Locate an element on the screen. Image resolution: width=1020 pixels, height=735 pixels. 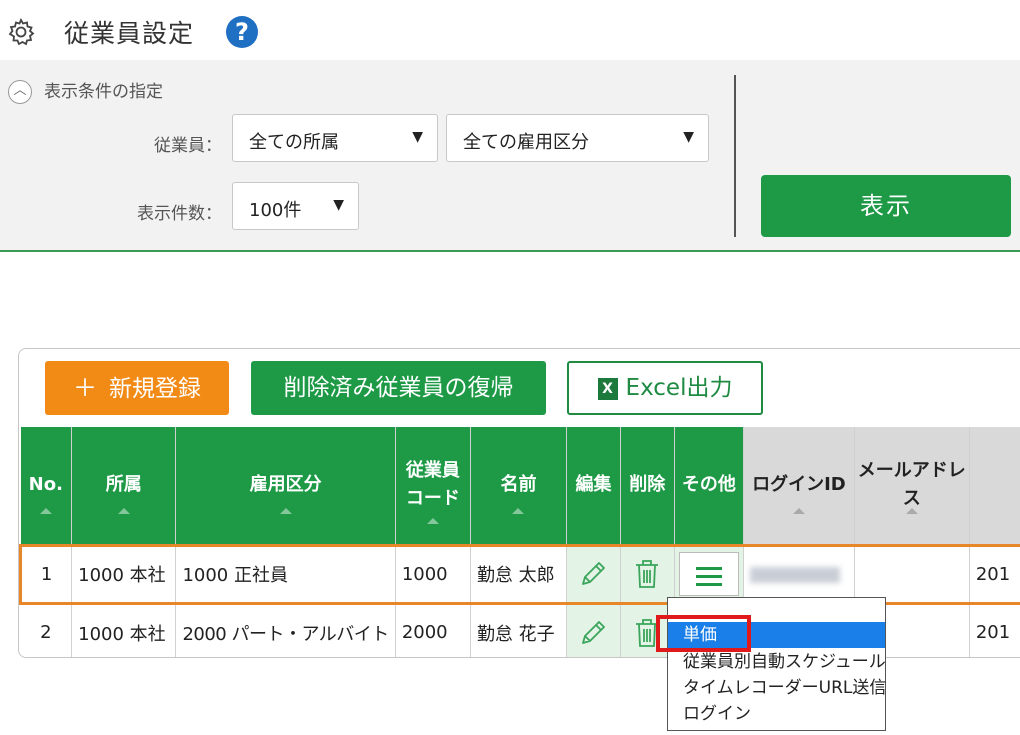
col-no: No. is located at coordinates (46, 486).